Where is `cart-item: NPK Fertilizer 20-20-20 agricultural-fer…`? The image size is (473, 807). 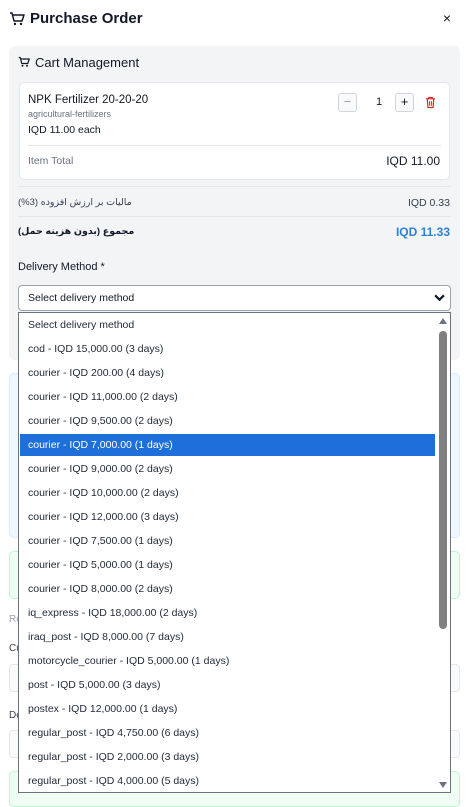
cart-item: NPK Fertilizer 20-20-20 agricultural-fer… is located at coordinates (234, 131).